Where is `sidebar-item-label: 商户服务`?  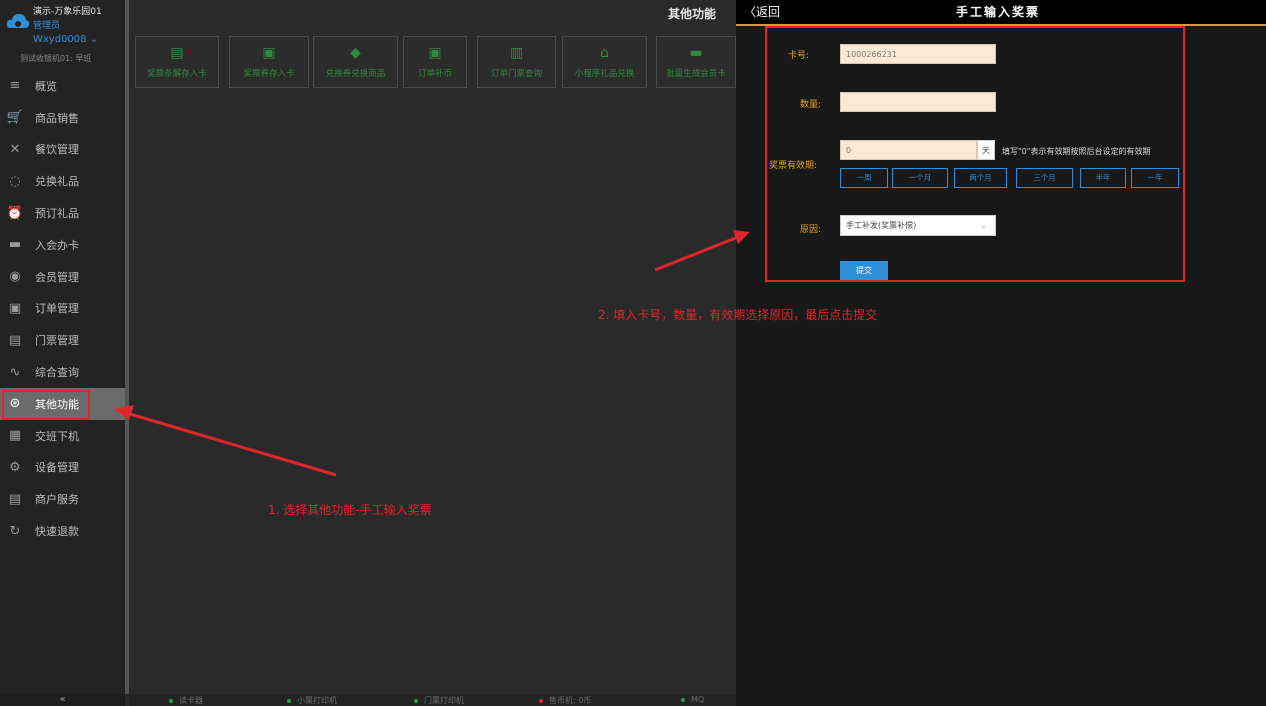
sidebar-item-label: 商户服务 is located at coordinates (57, 500).